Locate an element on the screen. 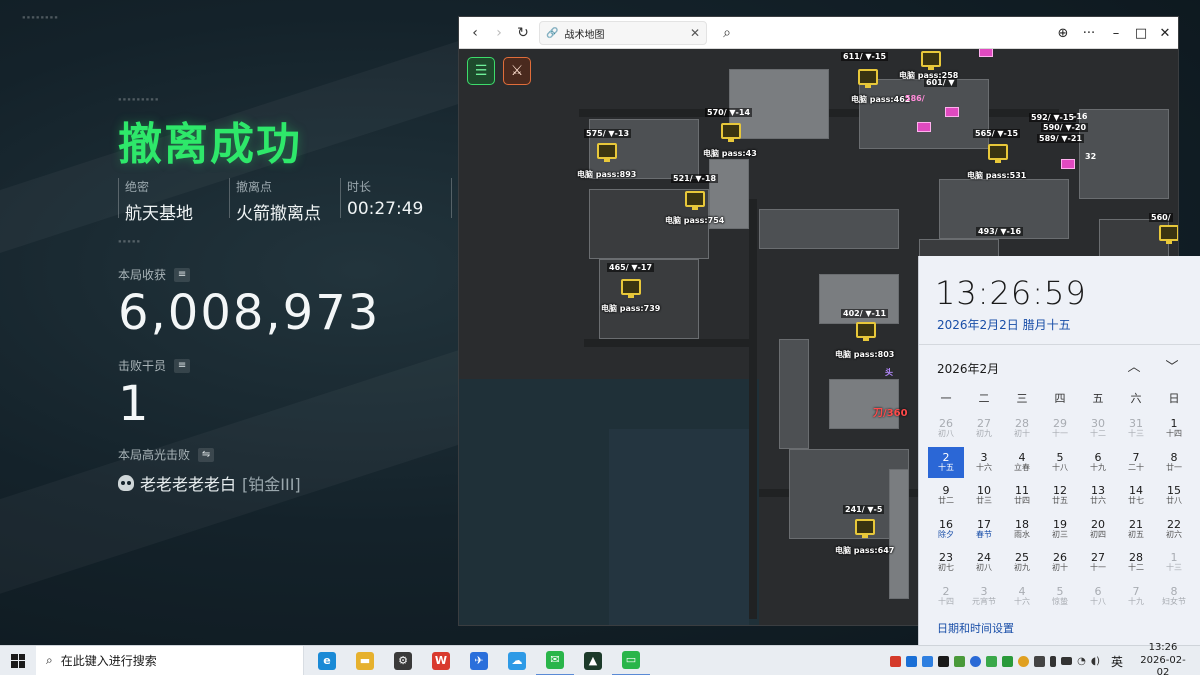  calendar-day: 3 元宵节 is located at coordinates (984, 597).